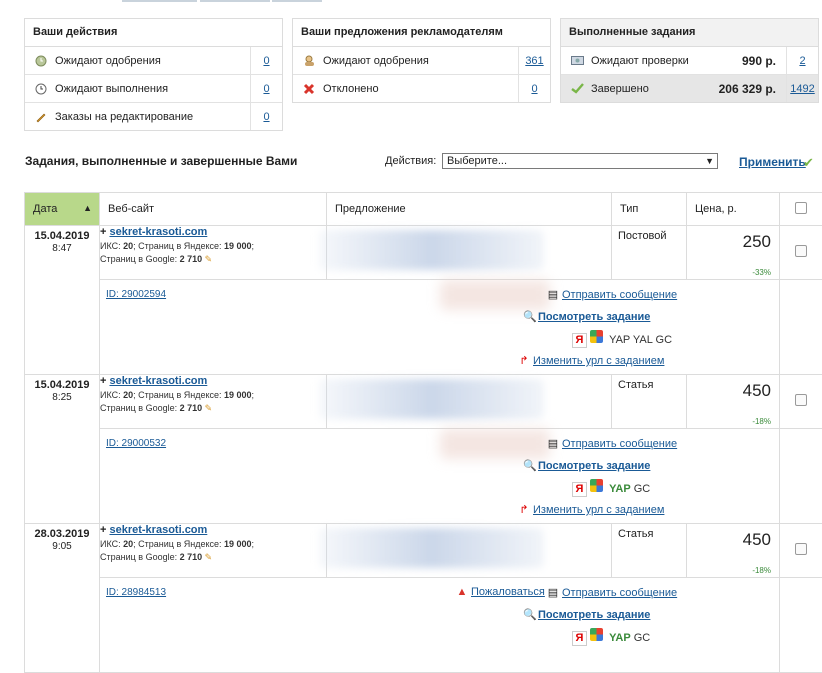 This screenshot has height=673, width=822. What do you see at coordinates (469, 209) in the screenshot?
I see `column-header-offer: Предложение` at bounding box center [469, 209].